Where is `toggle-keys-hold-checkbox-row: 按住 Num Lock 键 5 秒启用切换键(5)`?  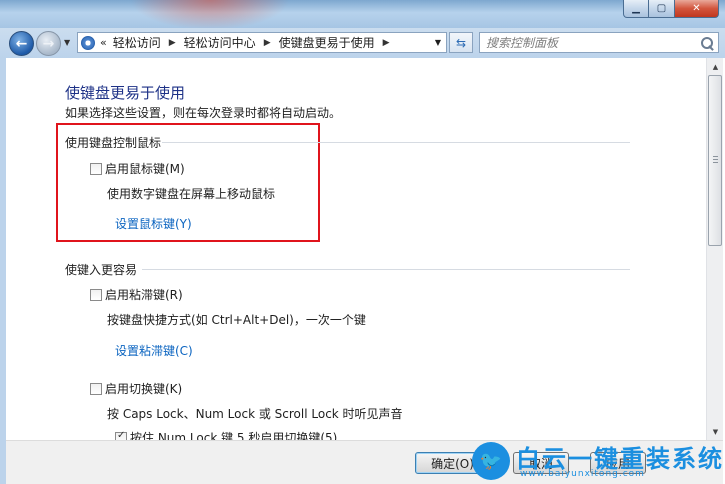 toggle-keys-hold-checkbox-row: 按住 Num Lock 键 5 秒启用切换键(5) is located at coordinates (226, 434).